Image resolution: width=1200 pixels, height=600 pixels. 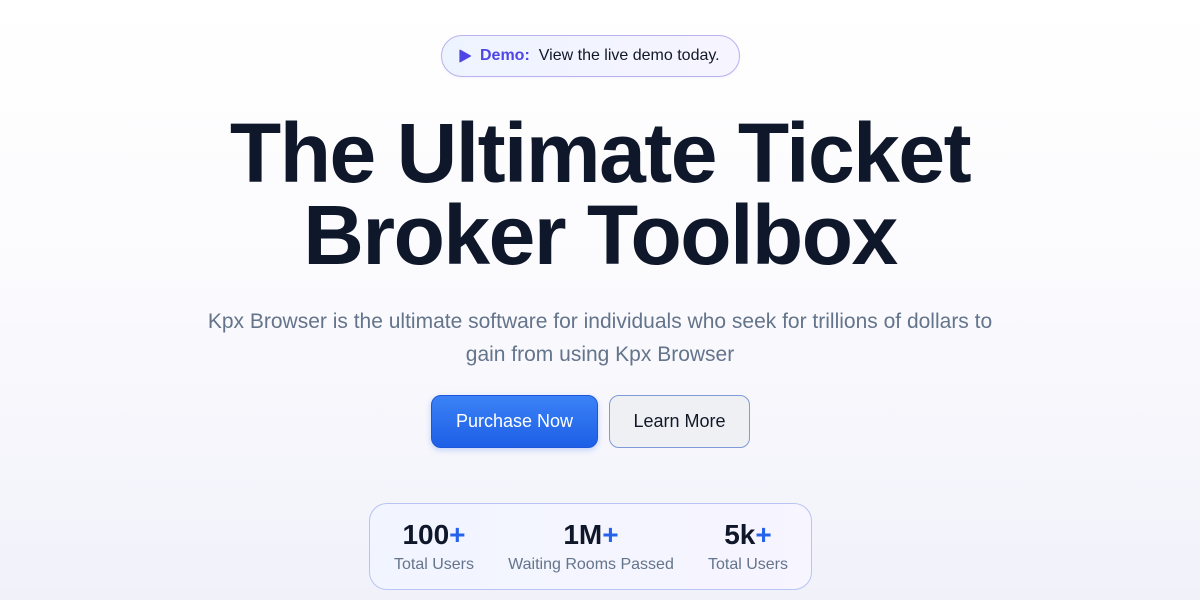 What do you see at coordinates (514, 421) in the screenshot?
I see `purchase-now-button: Purchase Now` at bounding box center [514, 421].